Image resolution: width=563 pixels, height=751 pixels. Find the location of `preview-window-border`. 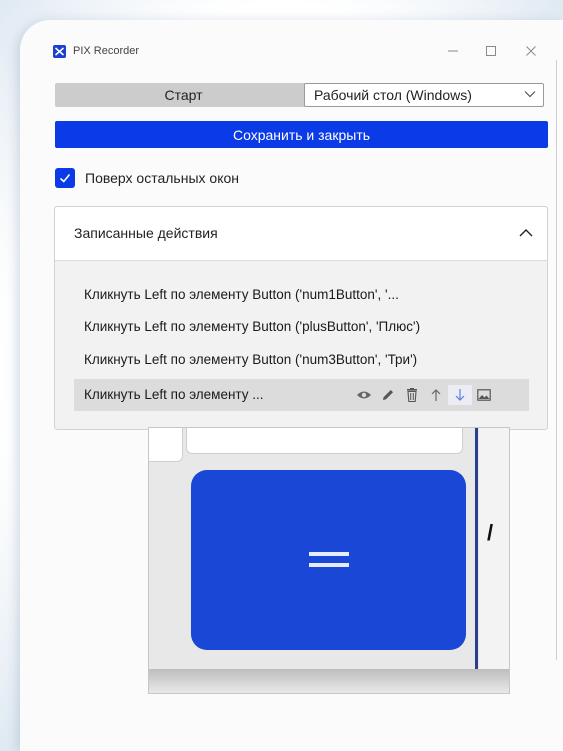

preview-window-border is located at coordinates (476, 550).